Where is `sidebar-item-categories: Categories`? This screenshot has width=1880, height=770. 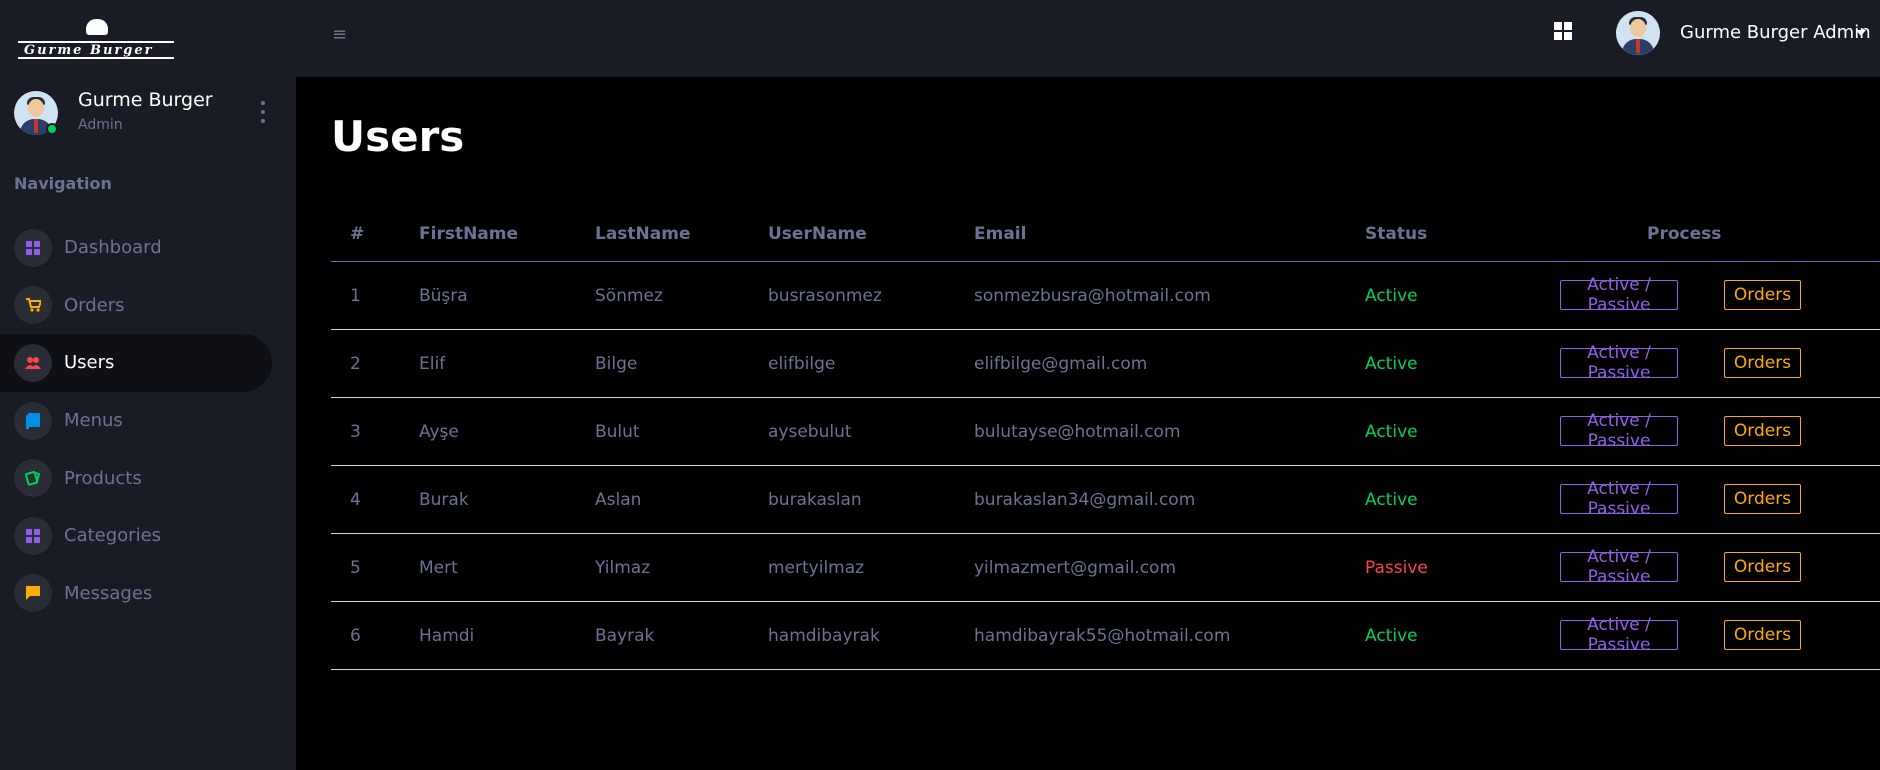 sidebar-item-categories: Categories is located at coordinates (136, 536).